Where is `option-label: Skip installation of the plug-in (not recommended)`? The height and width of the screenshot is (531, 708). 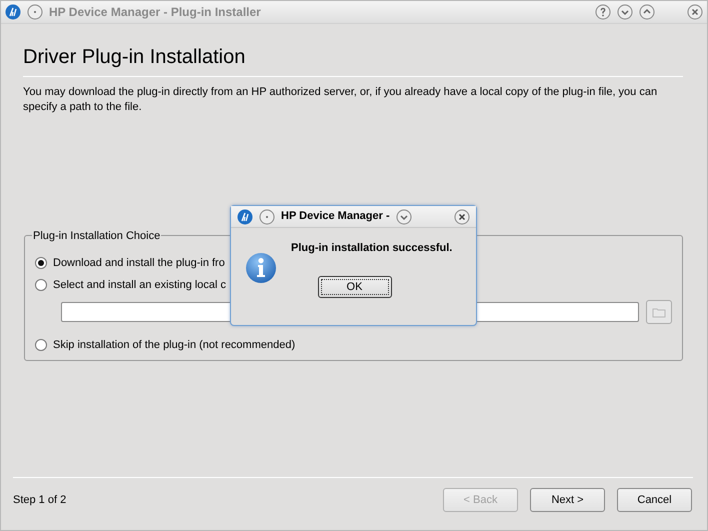 option-label: Skip installation of the plug-in (not recommended) is located at coordinates (174, 345).